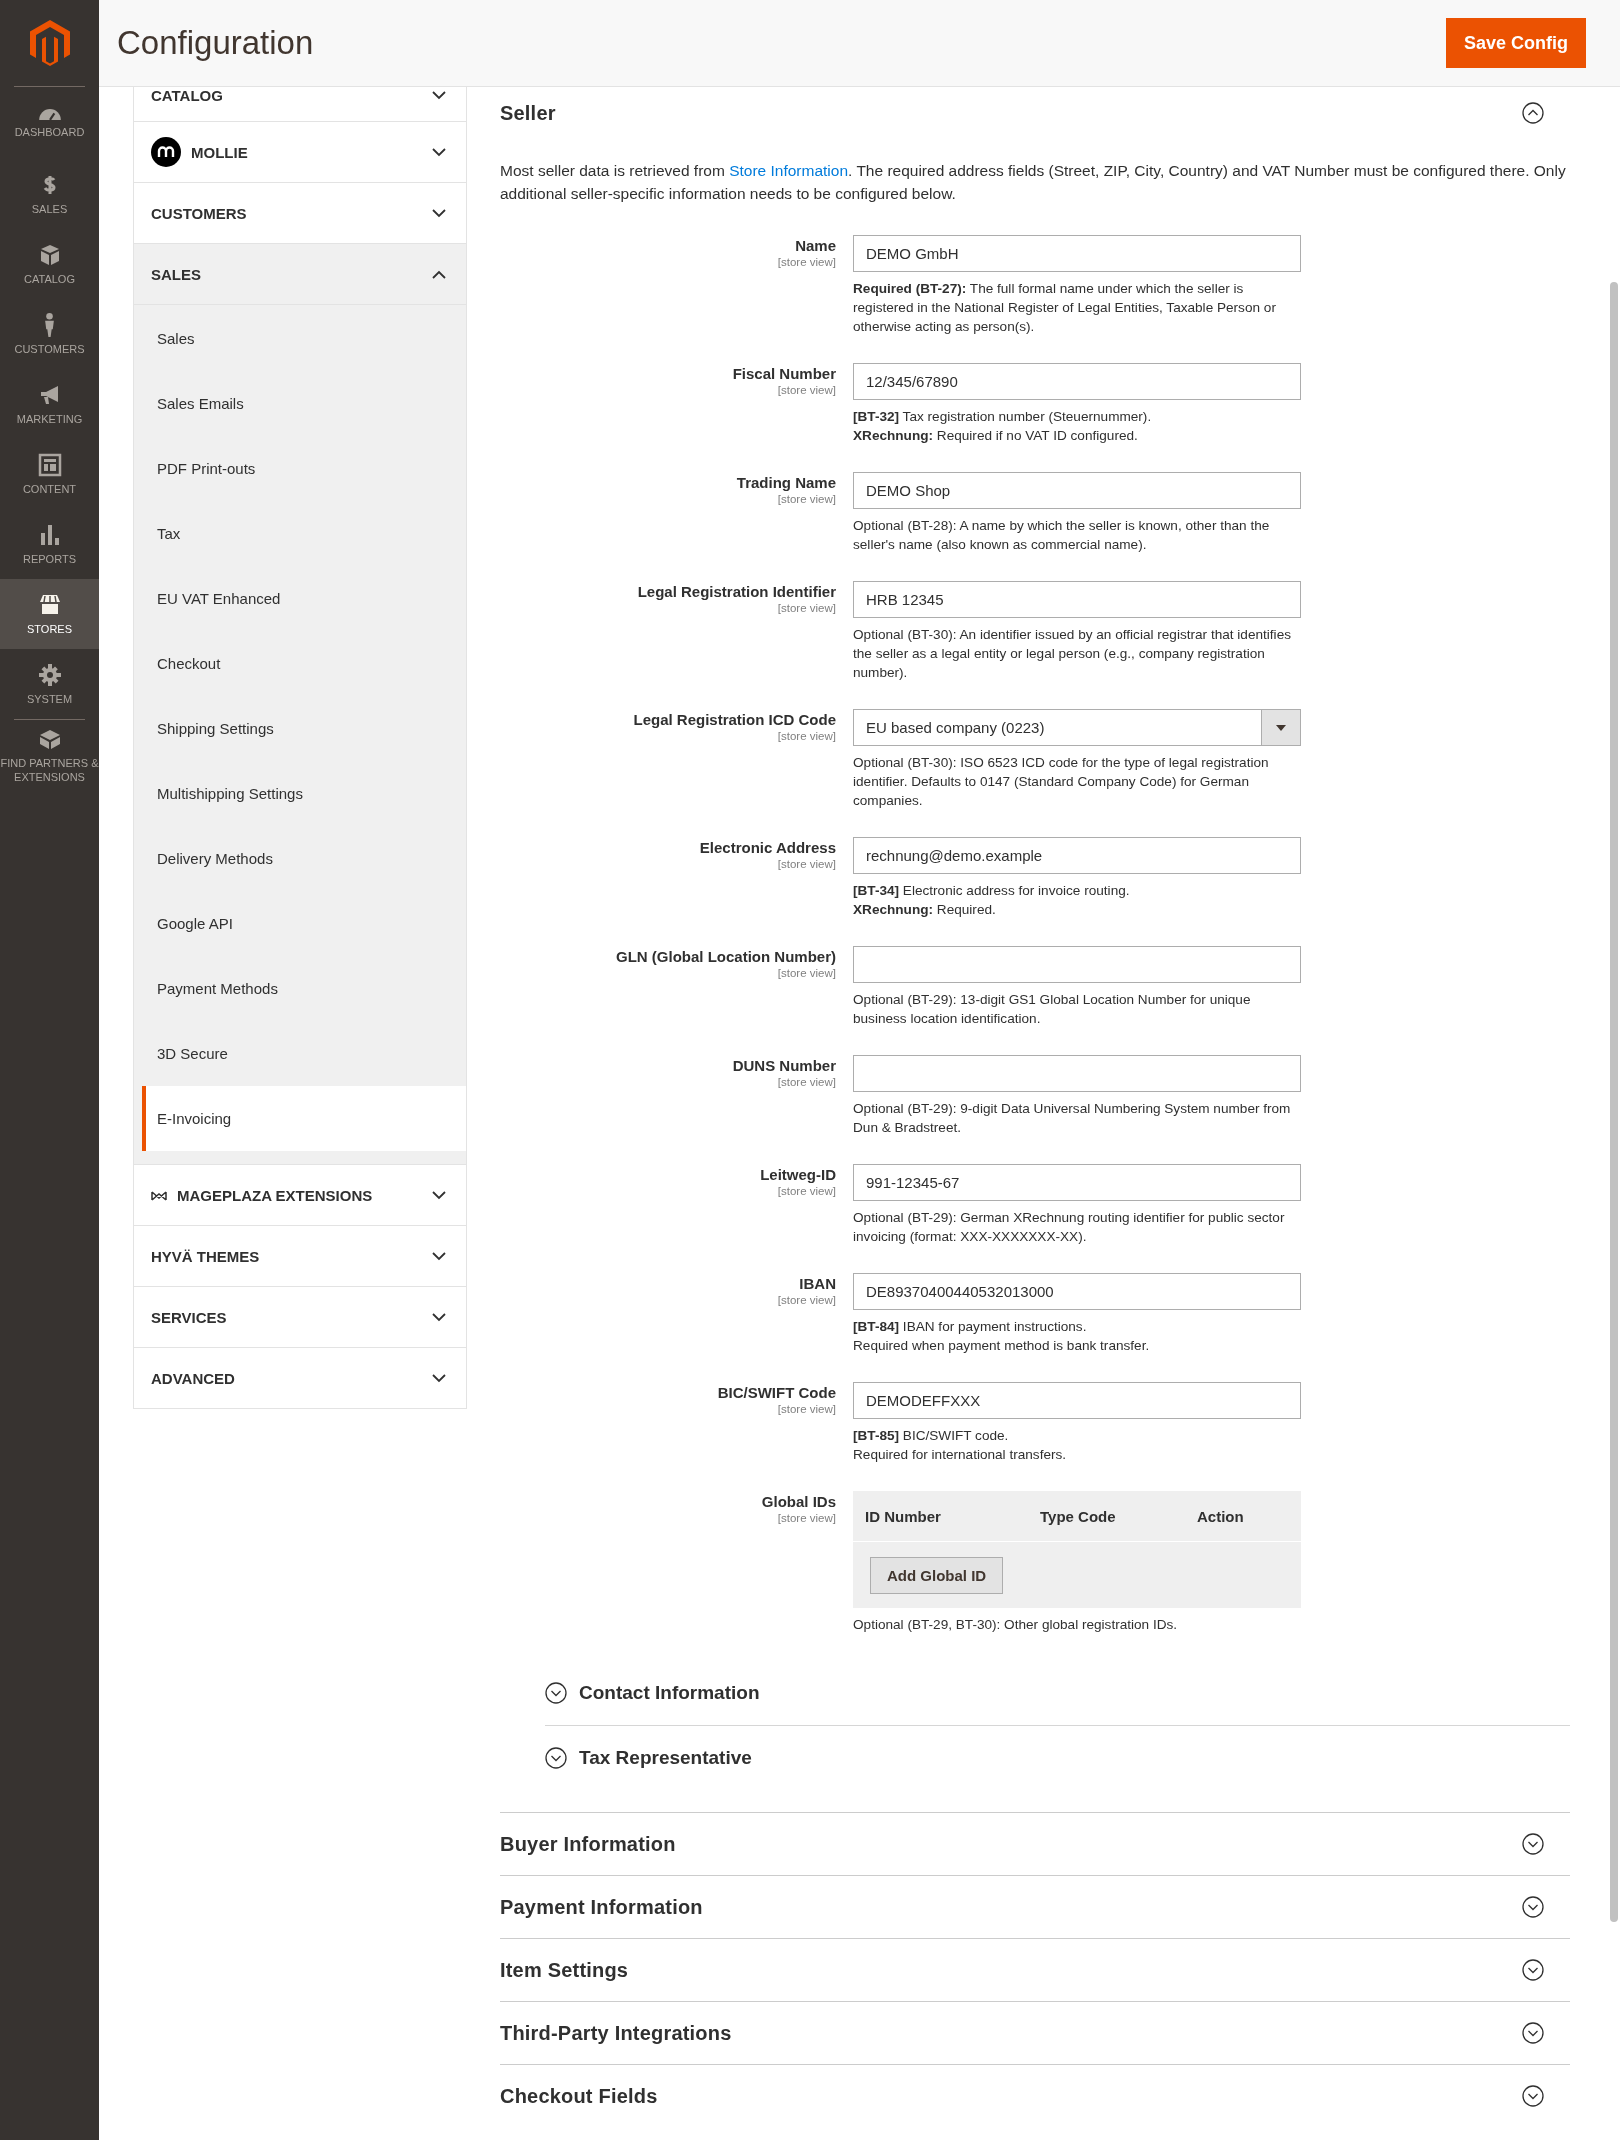 The height and width of the screenshot is (2140, 1620). What do you see at coordinates (1035, 1906) in the screenshot?
I see `section-header: Payment Information` at bounding box center [1035, 1906].